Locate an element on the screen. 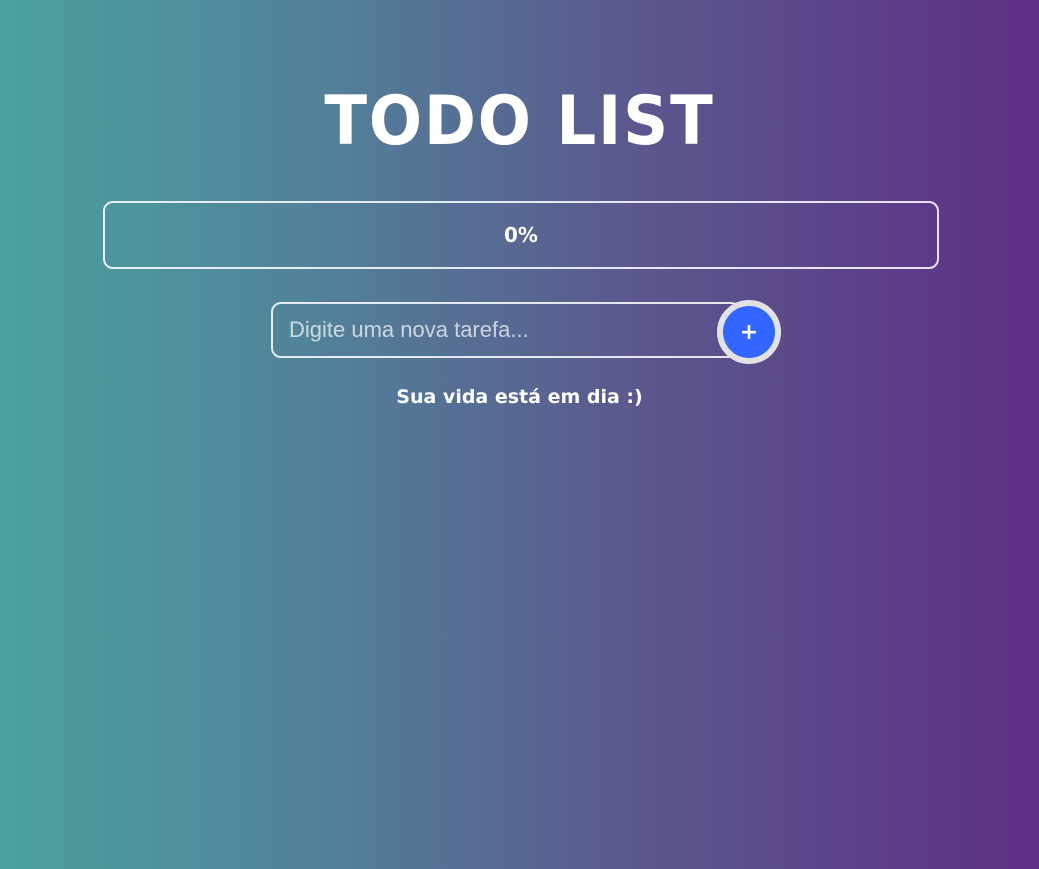 This screenshot has height=869, width=1039. page-title: TODO LIST is located at coordinates (519, 121).